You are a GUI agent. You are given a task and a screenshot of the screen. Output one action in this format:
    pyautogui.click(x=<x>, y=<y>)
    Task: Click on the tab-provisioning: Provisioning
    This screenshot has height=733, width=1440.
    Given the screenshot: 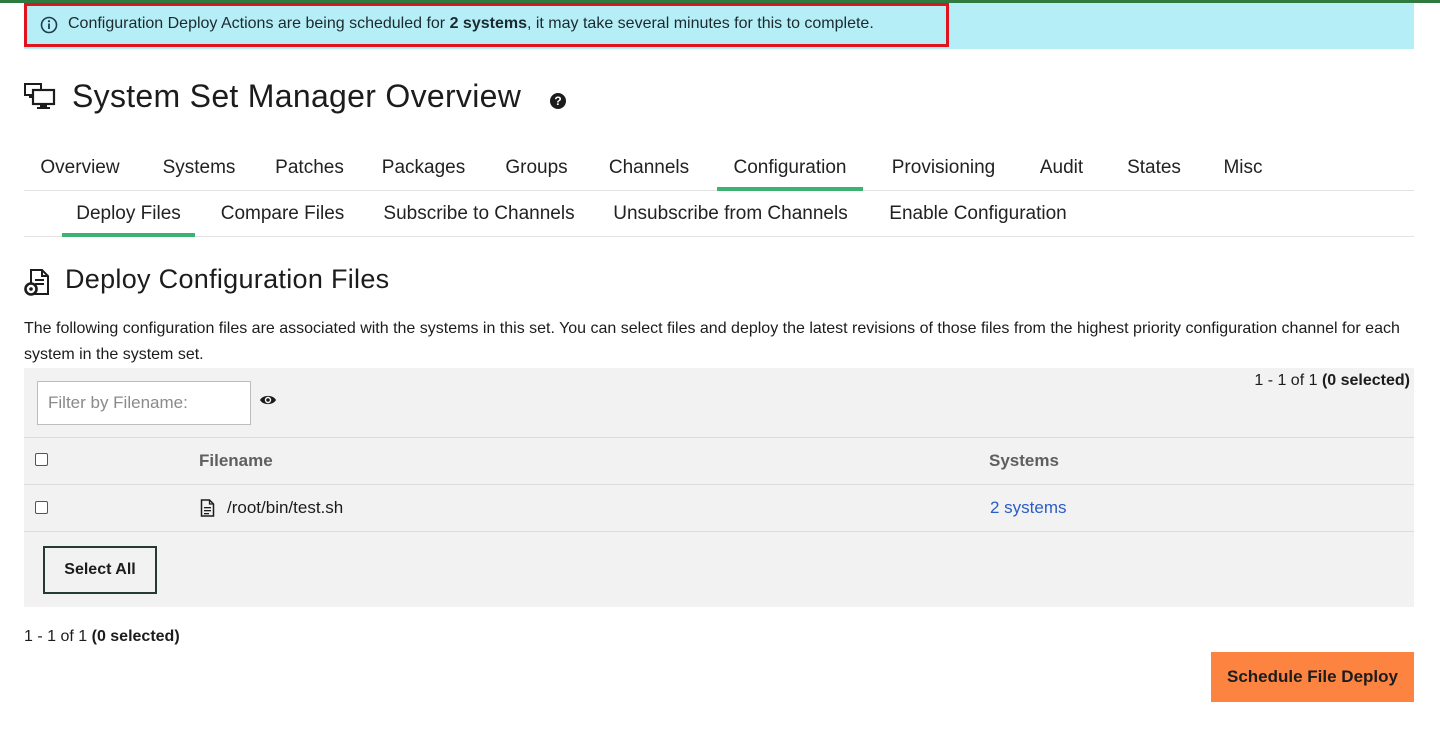 What is the action you would take?
    pyautogui.click(x=943, y=168)
    